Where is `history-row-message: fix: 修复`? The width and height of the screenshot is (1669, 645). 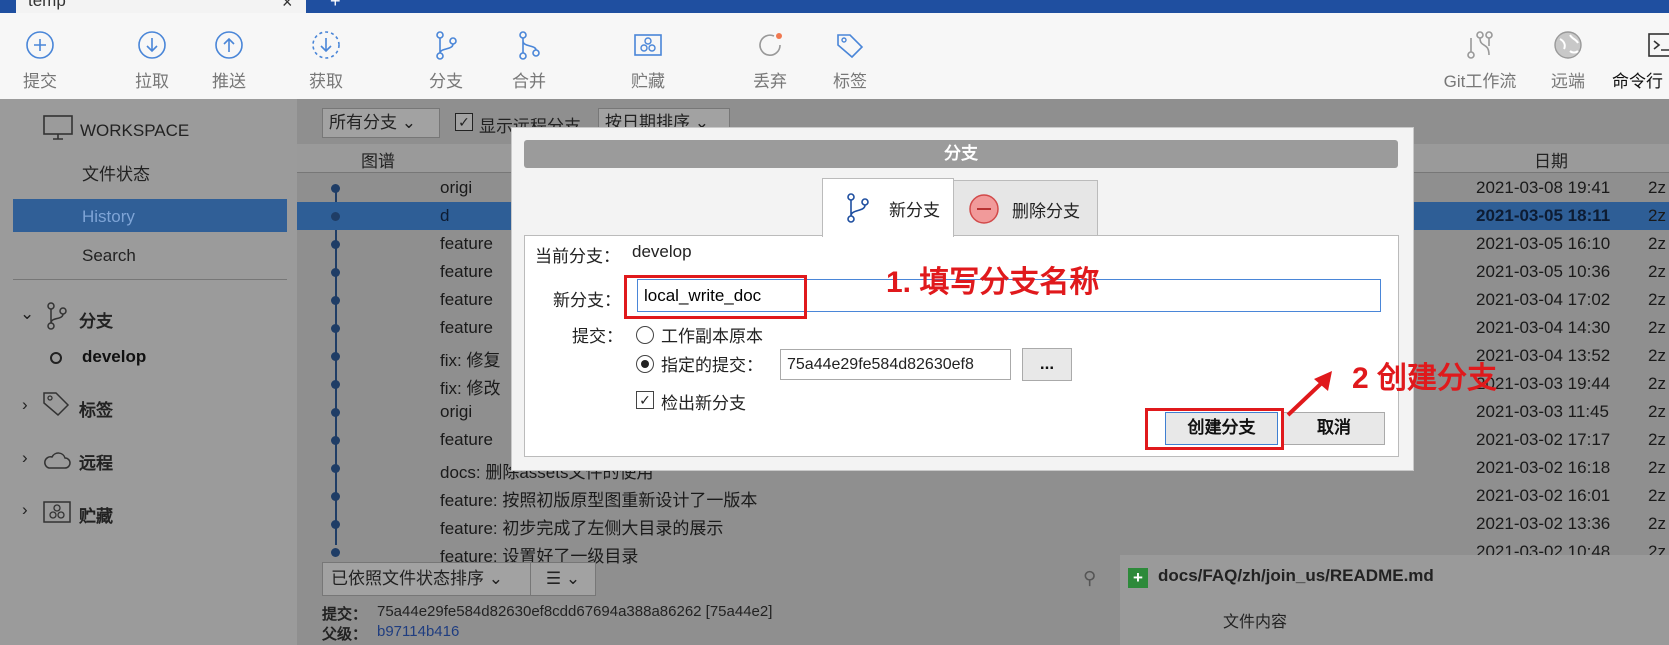 history-row-message: fix: 修复 is located at coordinates (470, 358).